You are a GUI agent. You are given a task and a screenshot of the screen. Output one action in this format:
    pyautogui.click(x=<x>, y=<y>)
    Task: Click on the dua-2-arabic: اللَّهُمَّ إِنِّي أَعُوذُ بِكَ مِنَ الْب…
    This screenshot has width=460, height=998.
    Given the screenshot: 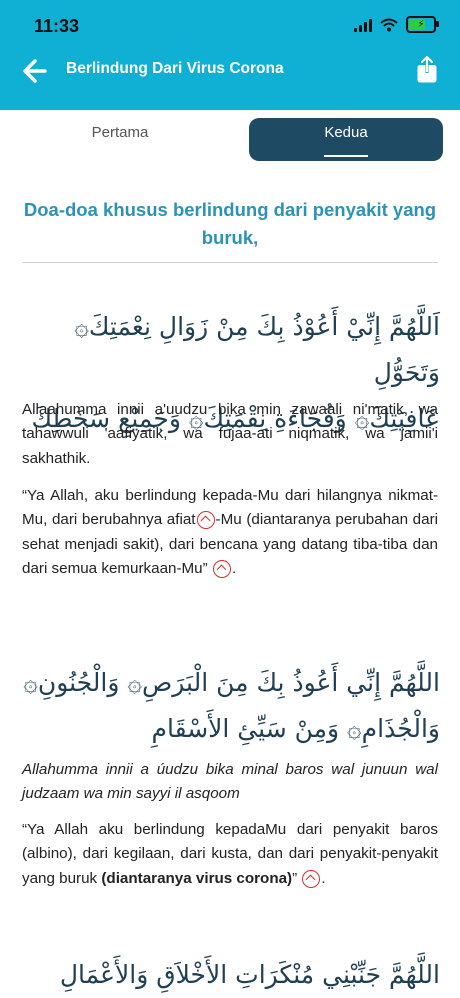 What is the action you would take?
    pyautogui.click(x=230, y=706)
    